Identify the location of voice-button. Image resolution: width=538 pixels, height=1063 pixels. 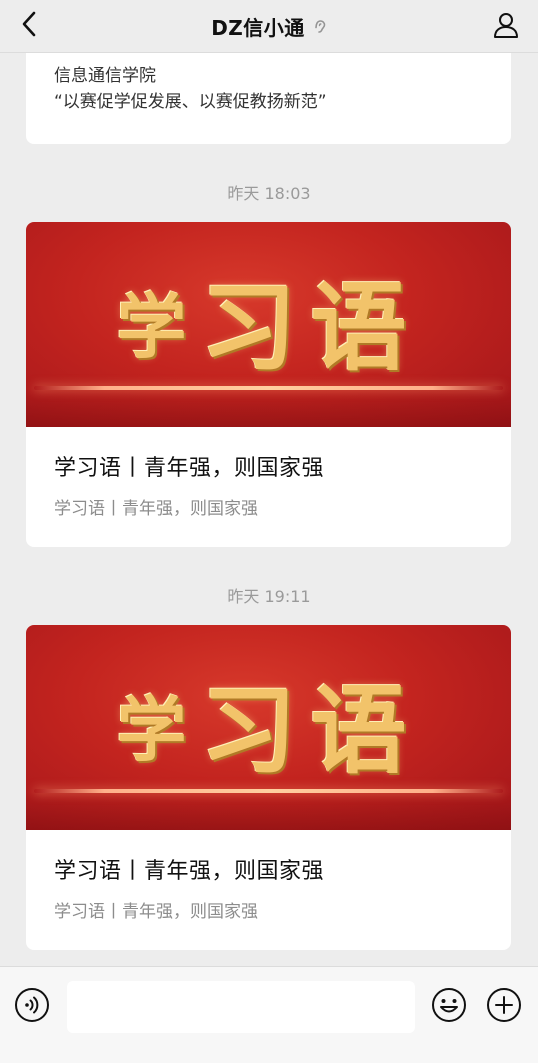
(32, 1005).